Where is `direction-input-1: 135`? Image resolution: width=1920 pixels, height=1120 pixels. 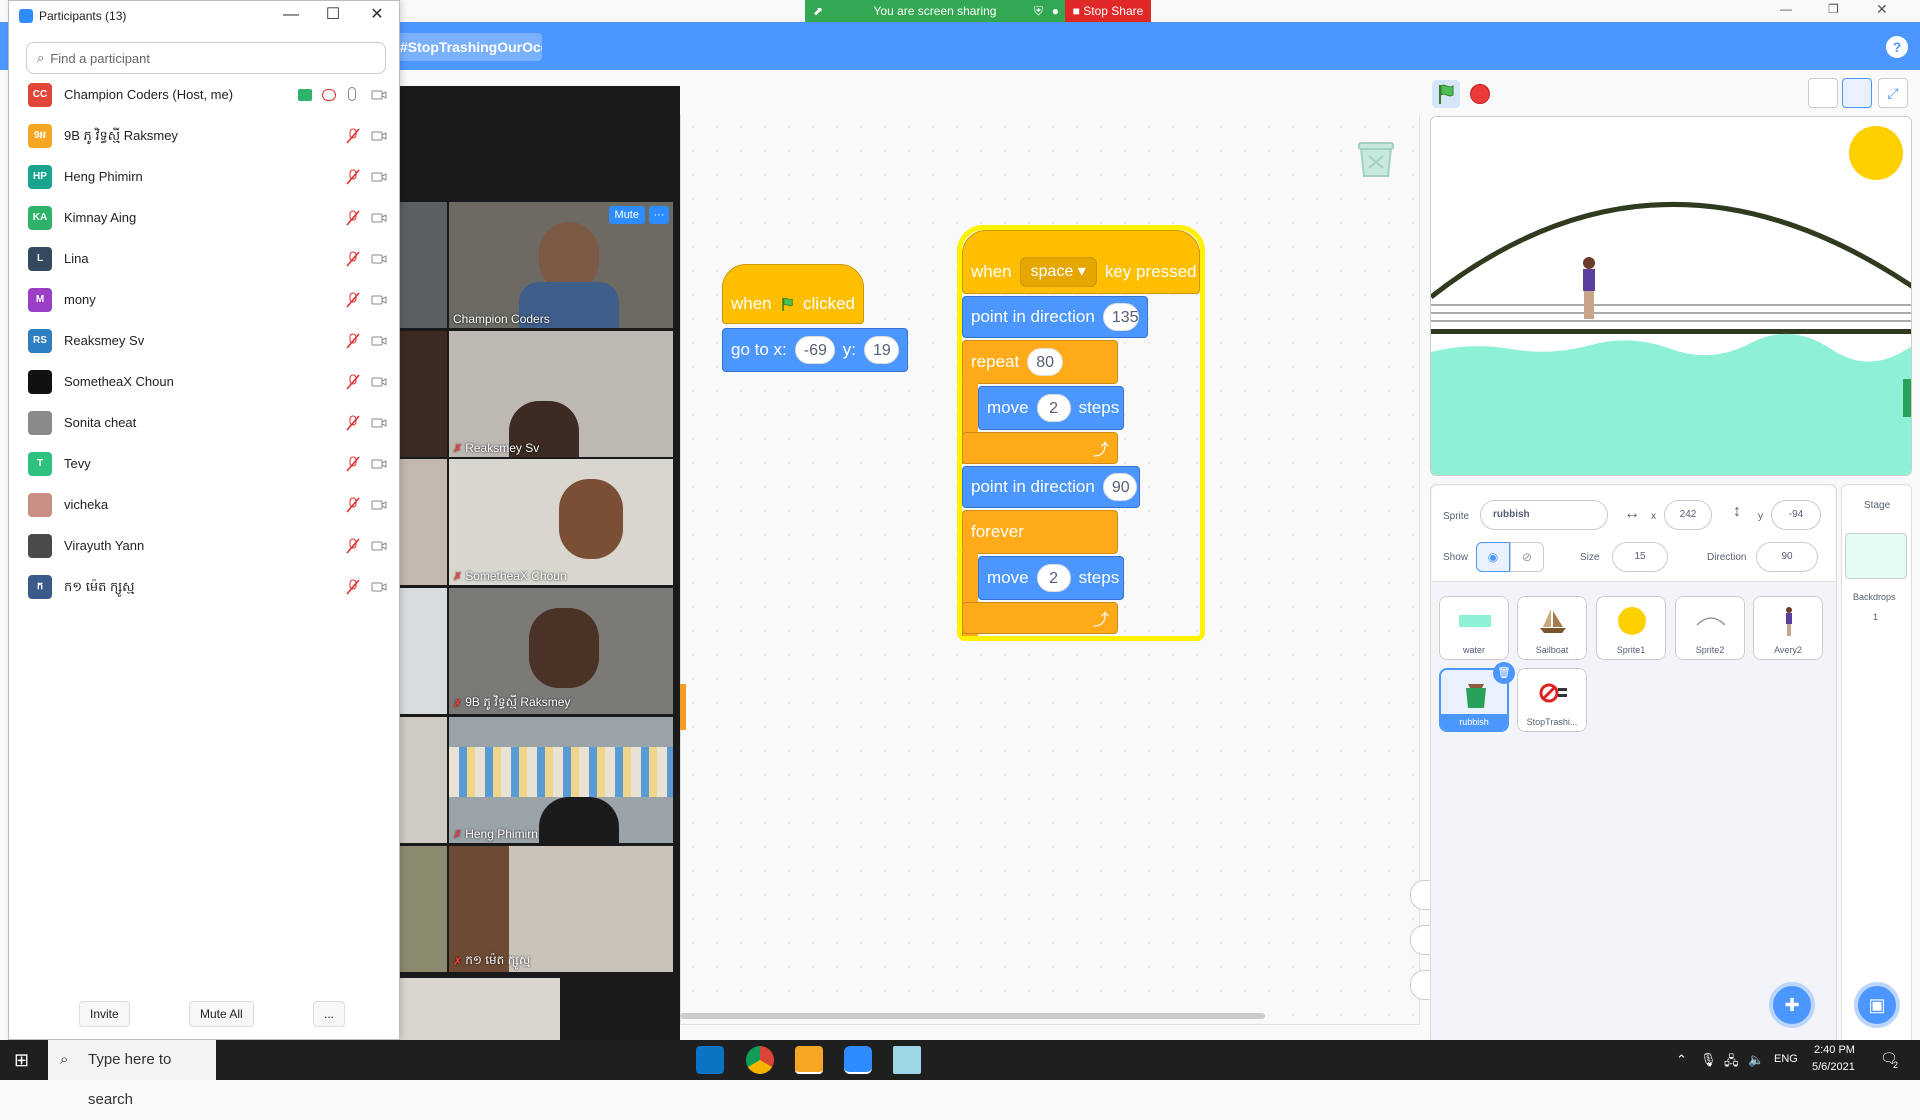
direction-input-1: 135 is located at coordinates (1120, 317).